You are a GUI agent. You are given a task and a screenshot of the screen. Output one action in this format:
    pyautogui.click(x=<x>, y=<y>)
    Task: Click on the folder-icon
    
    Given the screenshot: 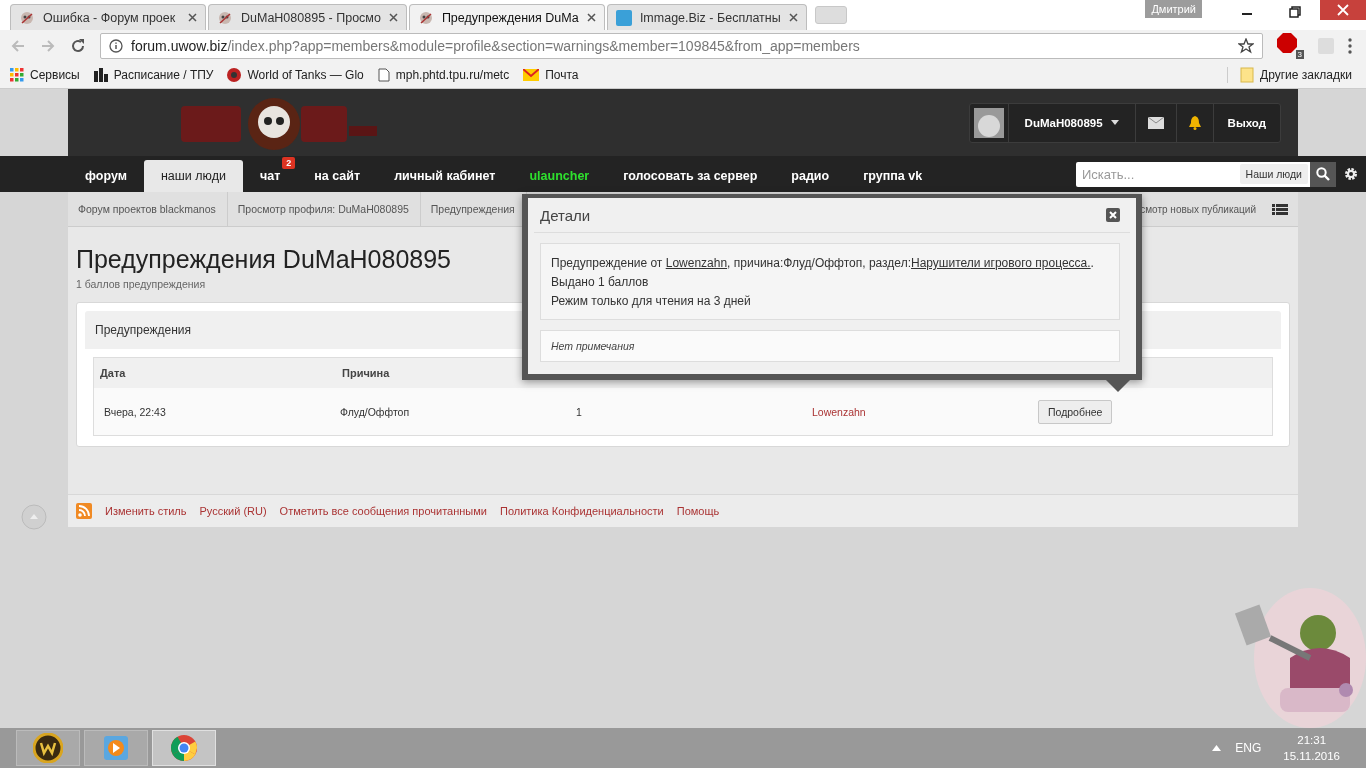 What is the action you would take?
    pyautogui.click(x=1247, y=75)
    